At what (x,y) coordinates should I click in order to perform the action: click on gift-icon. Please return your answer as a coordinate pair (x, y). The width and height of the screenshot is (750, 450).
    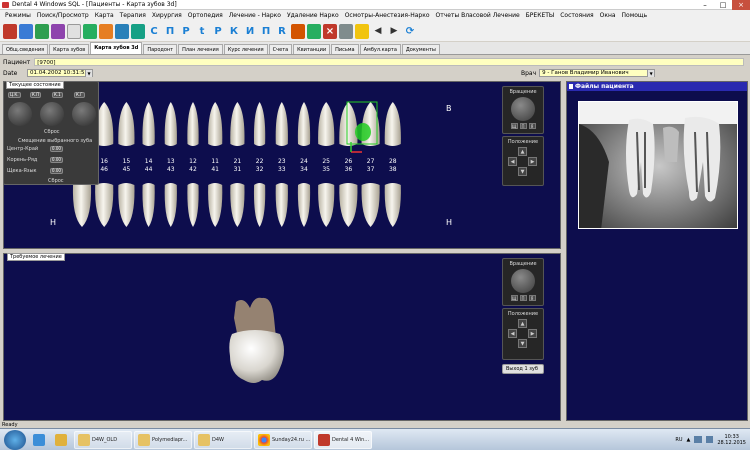
    Looking at the image, I should click on (298, 31).